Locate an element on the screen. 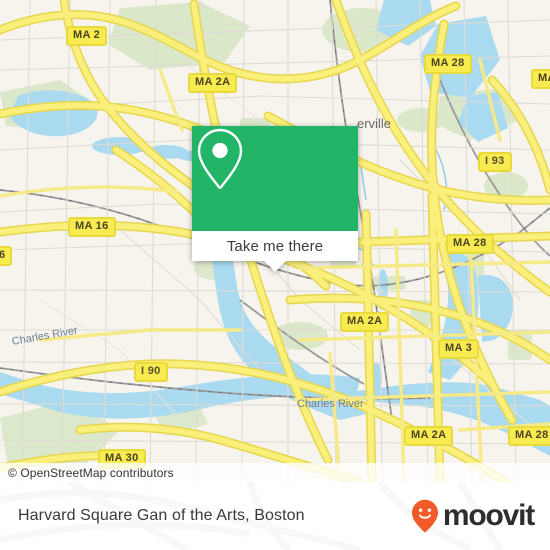  map-place-label: erville is located at coordinates (374, 123).